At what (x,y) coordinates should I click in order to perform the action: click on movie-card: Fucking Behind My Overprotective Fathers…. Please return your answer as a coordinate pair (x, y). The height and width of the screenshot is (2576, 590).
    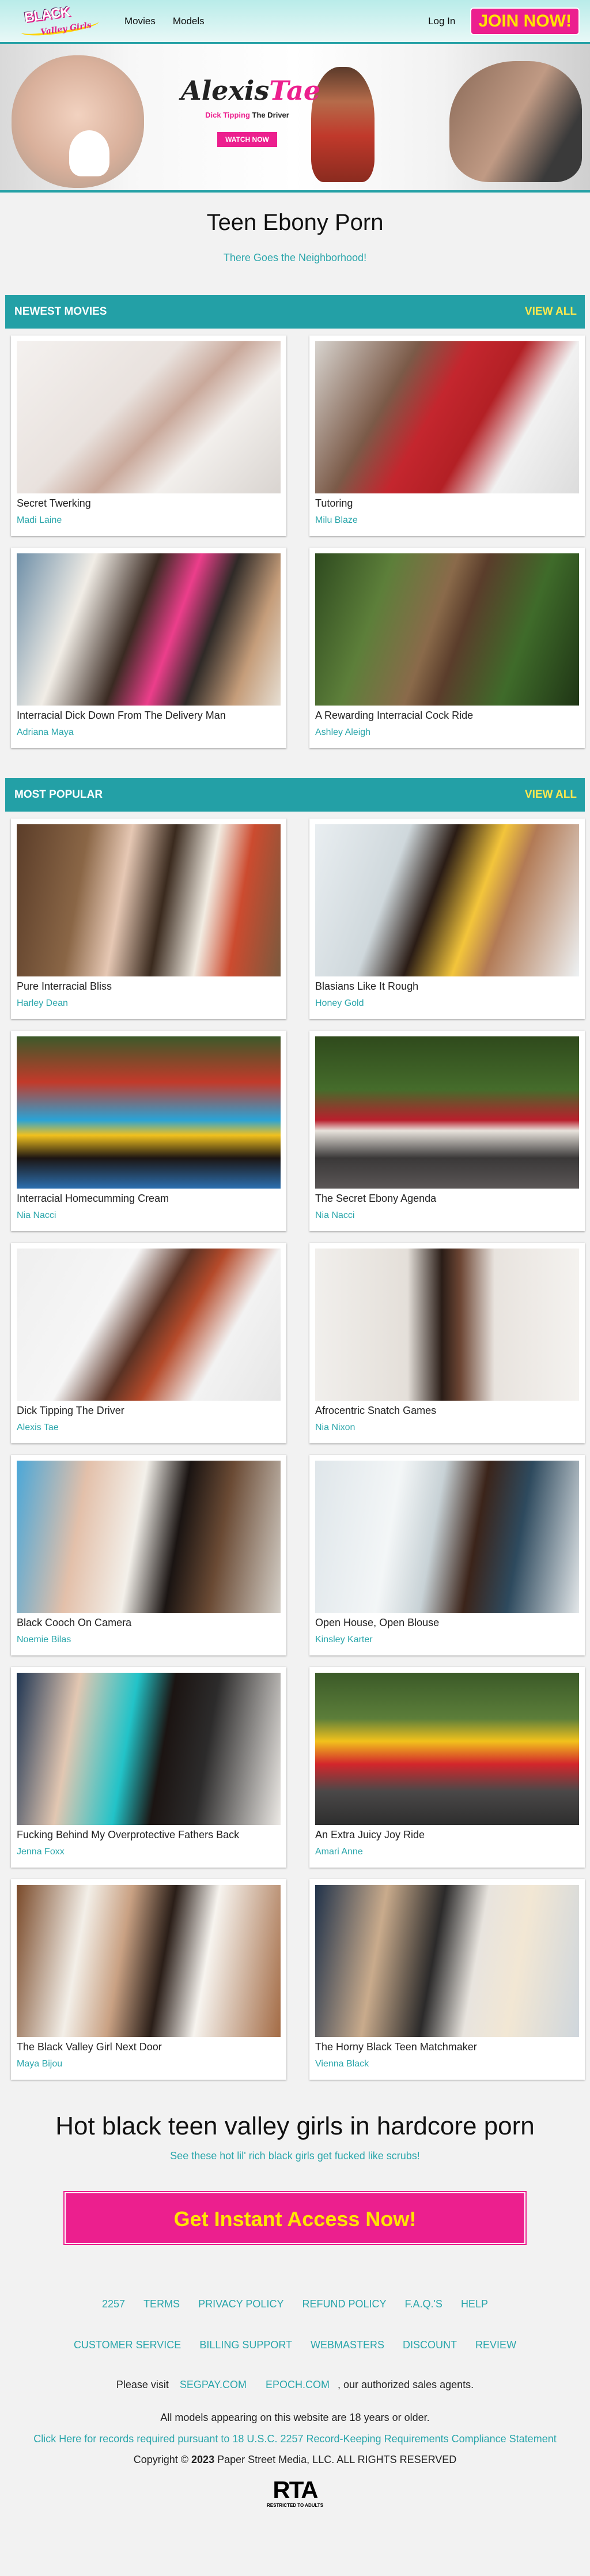
    Looking at the image, I should click on (148, 1767).